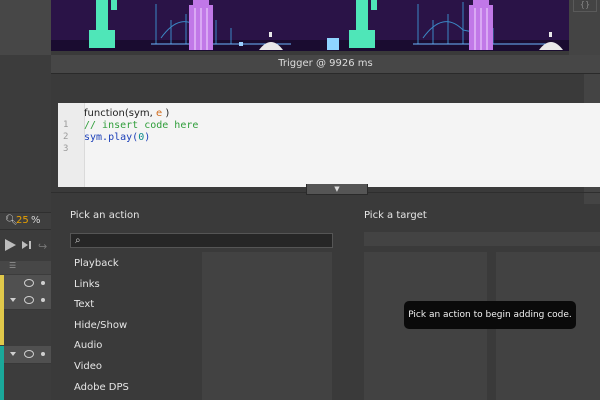  I want to click on action-details-column, so click(267, 326).